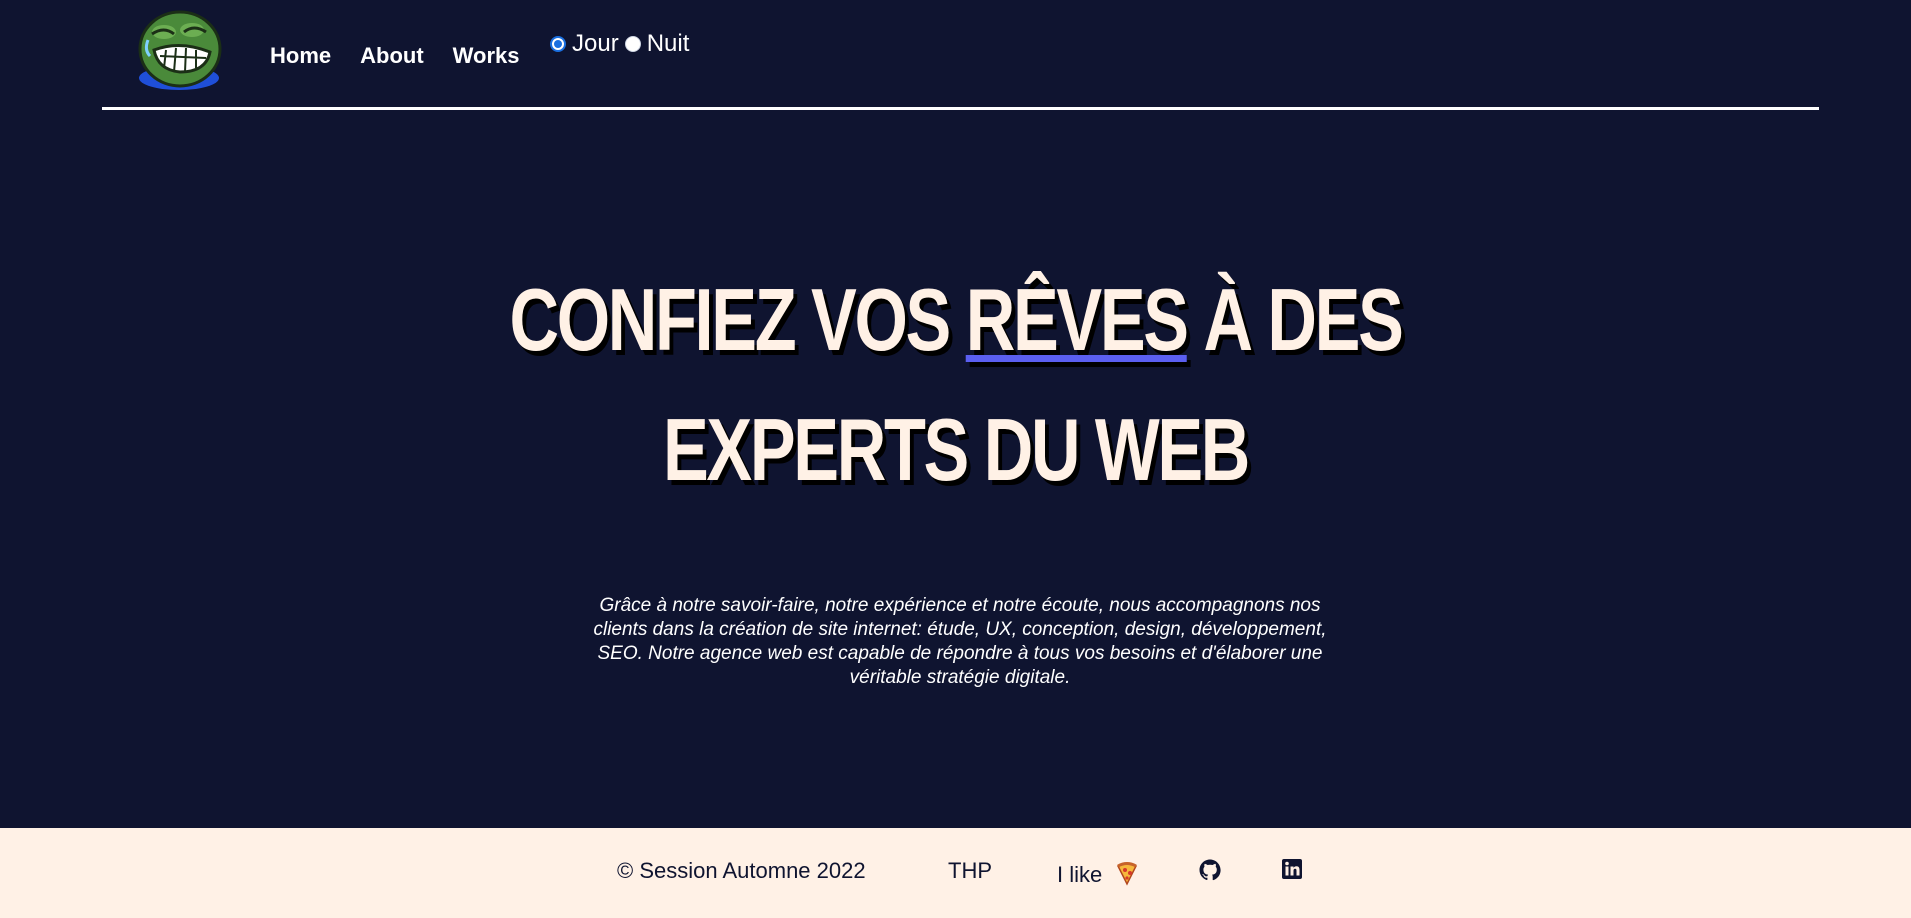  Describe the element at coordinates (741, 870) in the screenshot. I see `copyright-text: © Session Automne 2022` at that location.